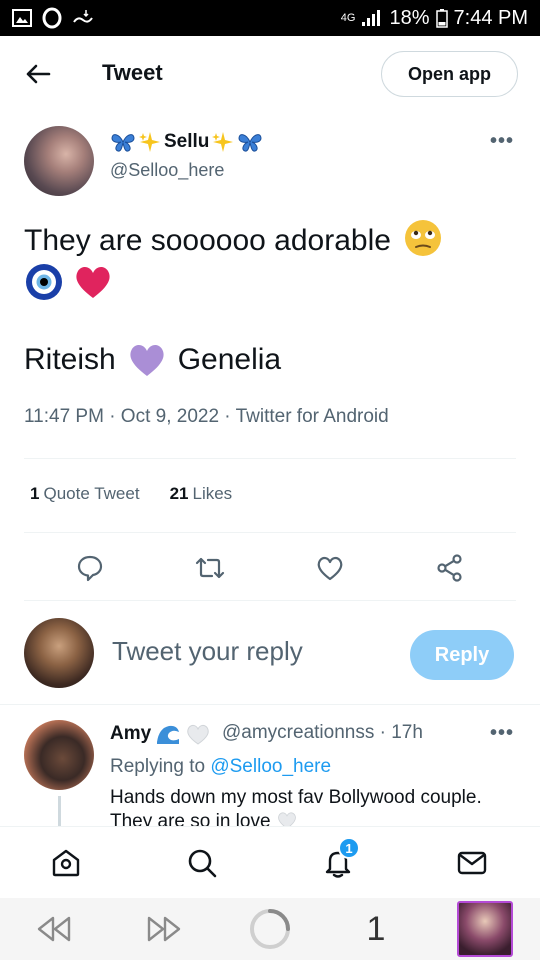 This screenshot has width=540, height=960. I want to click on gallery-icon, so click(22, 18).